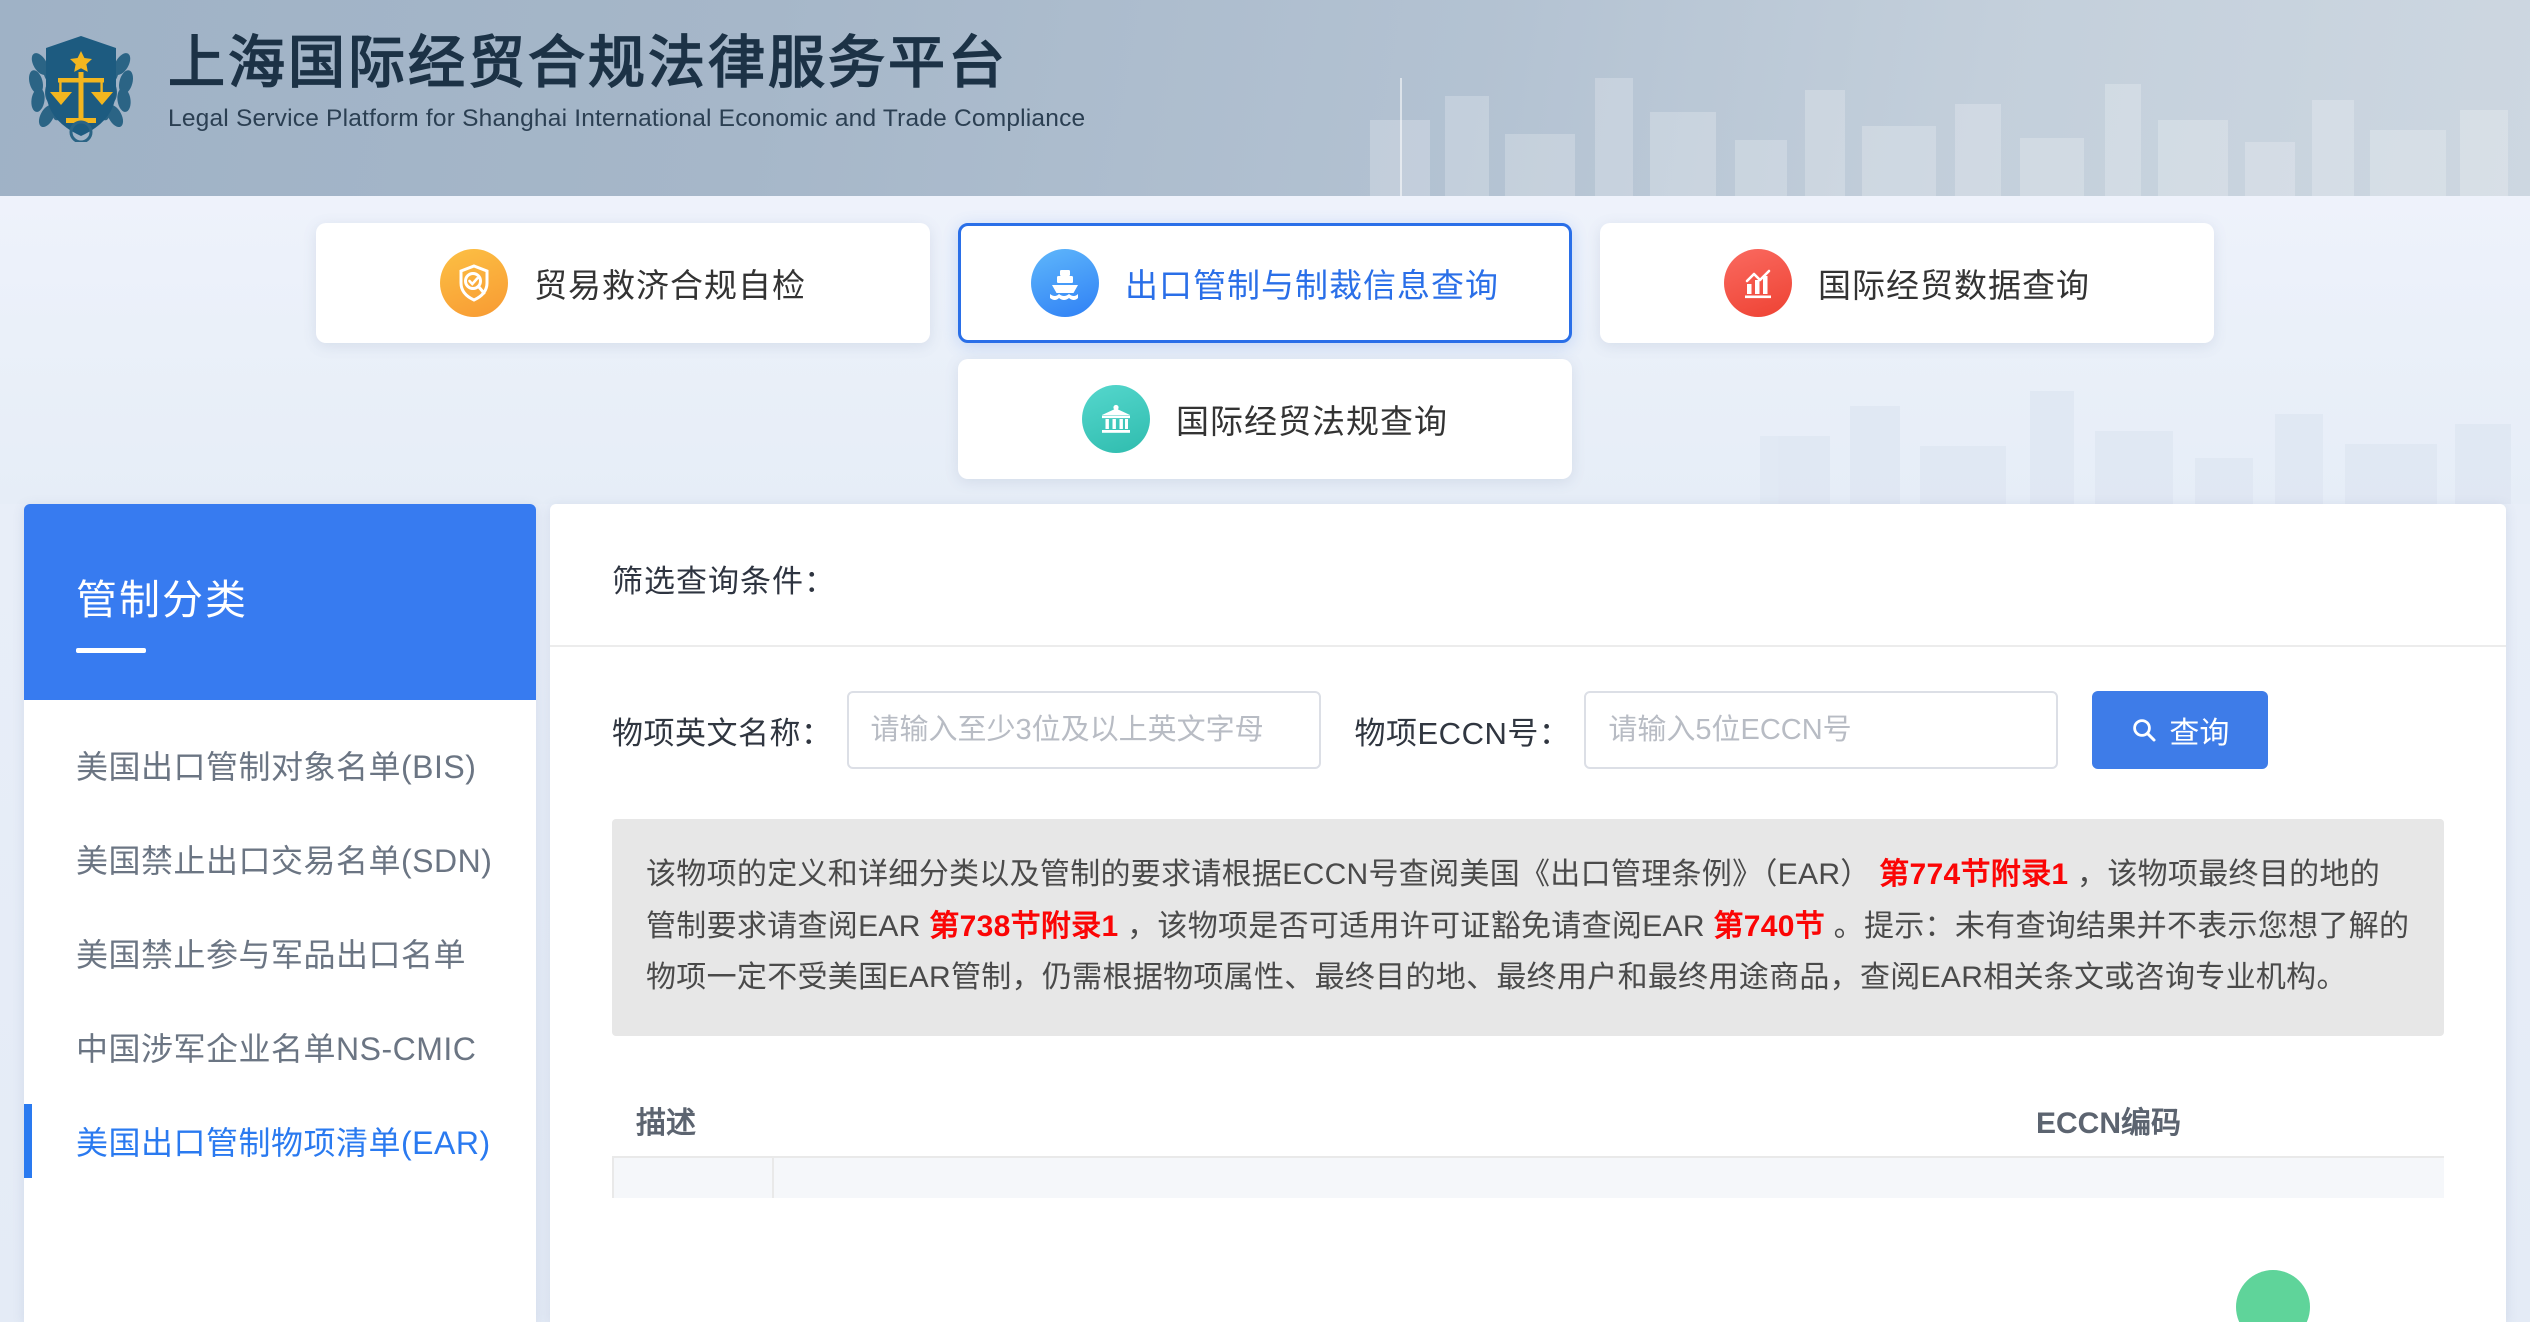 This screenshot has height=1322, width=2530. I want to click on column-header-description: 描述, so click(666, 1123).